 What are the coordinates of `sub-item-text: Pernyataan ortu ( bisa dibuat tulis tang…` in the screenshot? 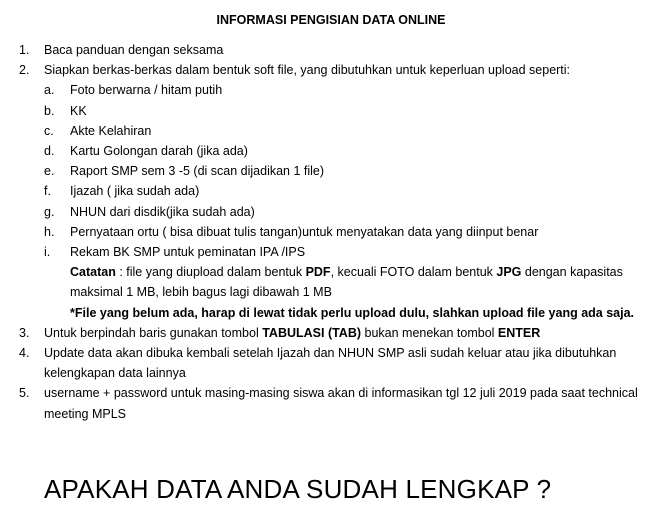 It's located at (304, 231).